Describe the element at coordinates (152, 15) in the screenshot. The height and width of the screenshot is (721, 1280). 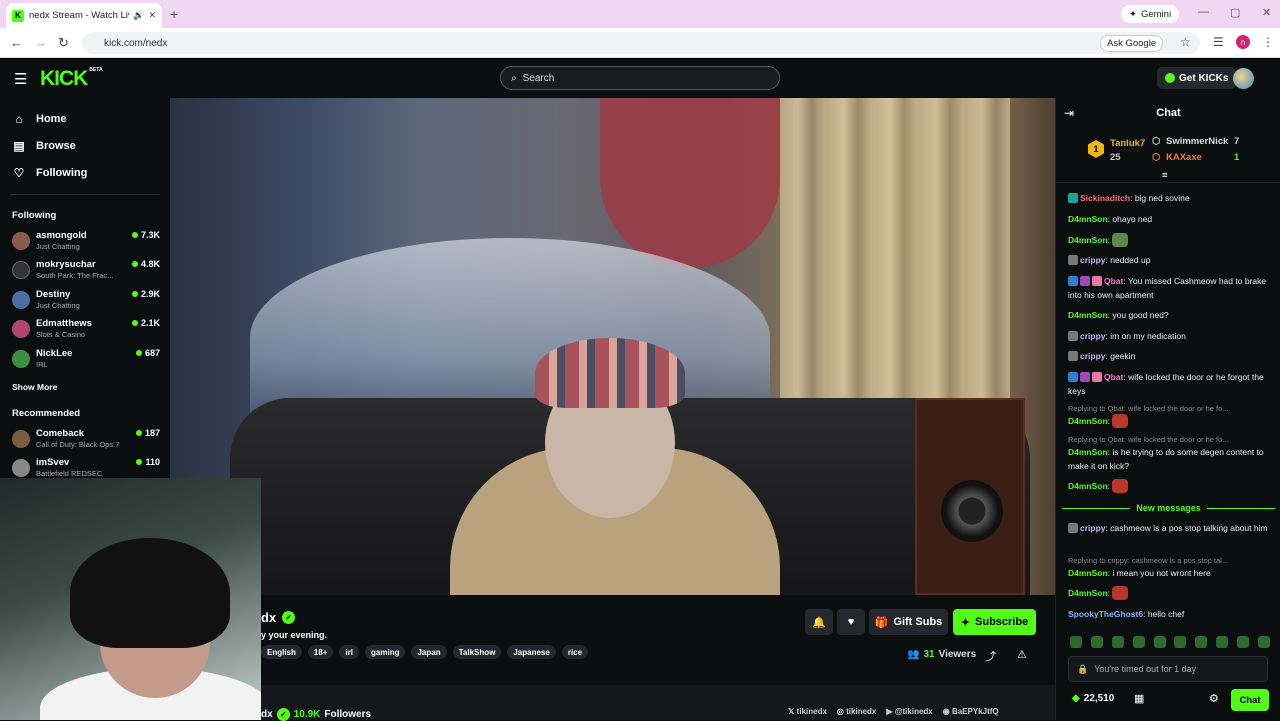
I see `close-tab-icon: ✕` at that location.